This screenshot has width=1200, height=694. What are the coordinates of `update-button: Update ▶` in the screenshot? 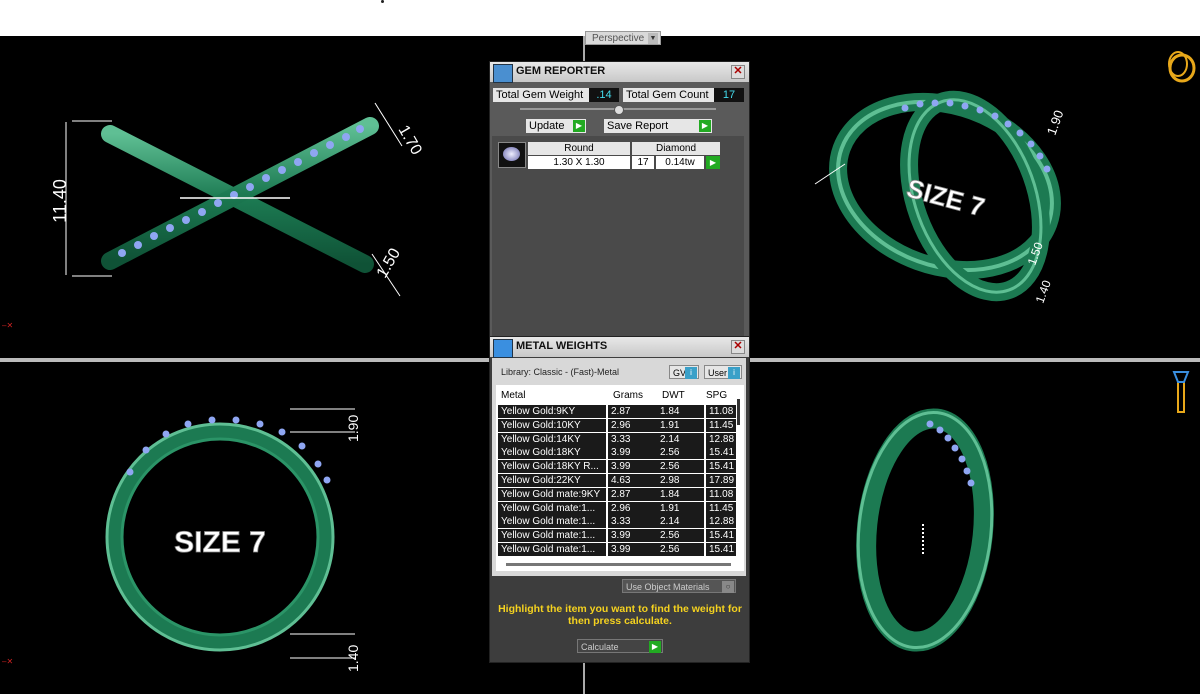 It's located at (556, 126).